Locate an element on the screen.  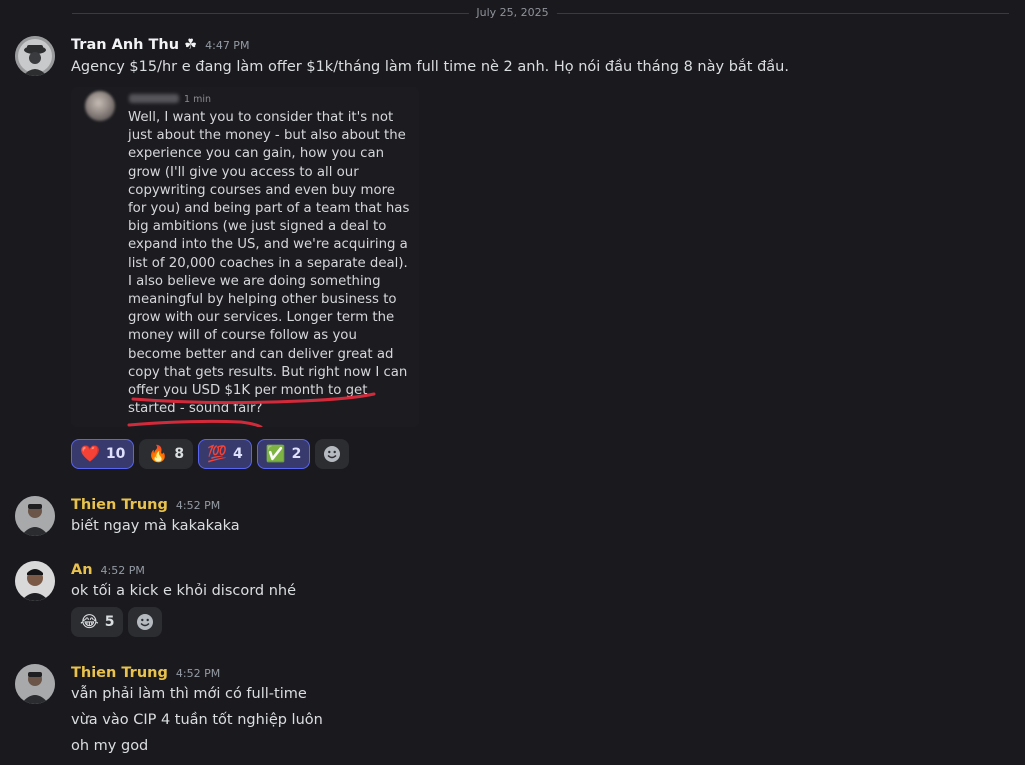
reactions-bar: ❤️ 10 🔥 8 💯 4 ✅ 2 is located at coordinates (210, 454).